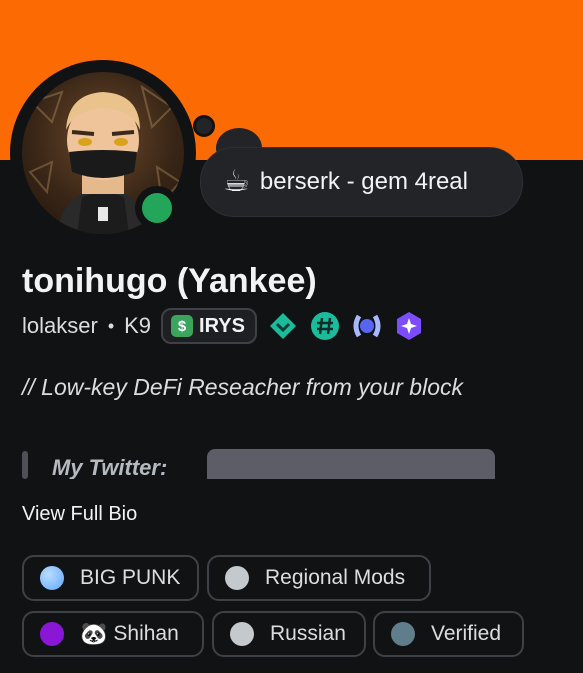 This screenshot has width=583, height=673. I want to click on status-bubble-tail-small, so click(204, 126).